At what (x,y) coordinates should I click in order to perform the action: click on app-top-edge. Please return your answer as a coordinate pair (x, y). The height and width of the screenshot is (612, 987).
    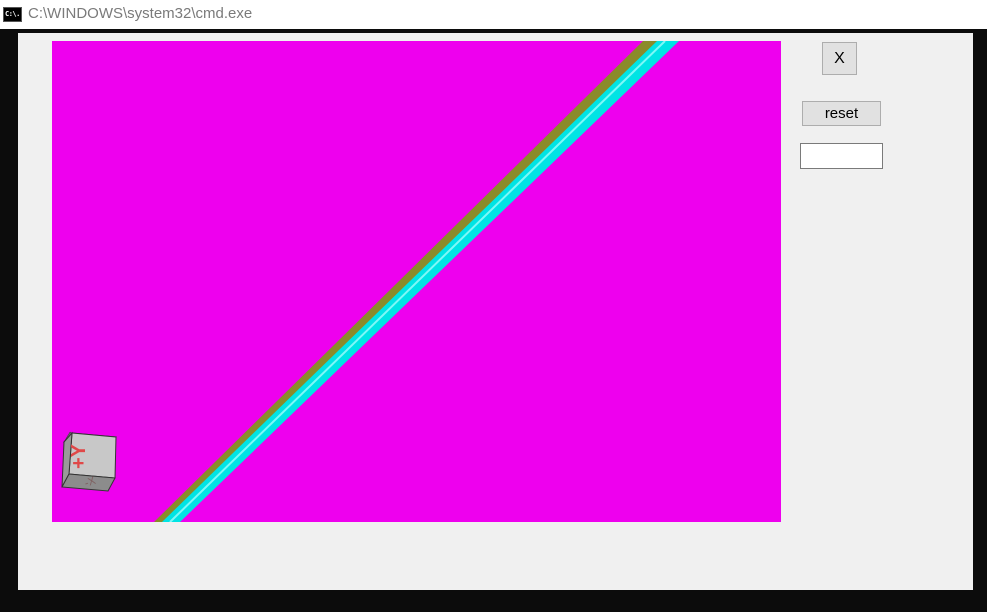
    Looking at the image, I should click on (495, 31).